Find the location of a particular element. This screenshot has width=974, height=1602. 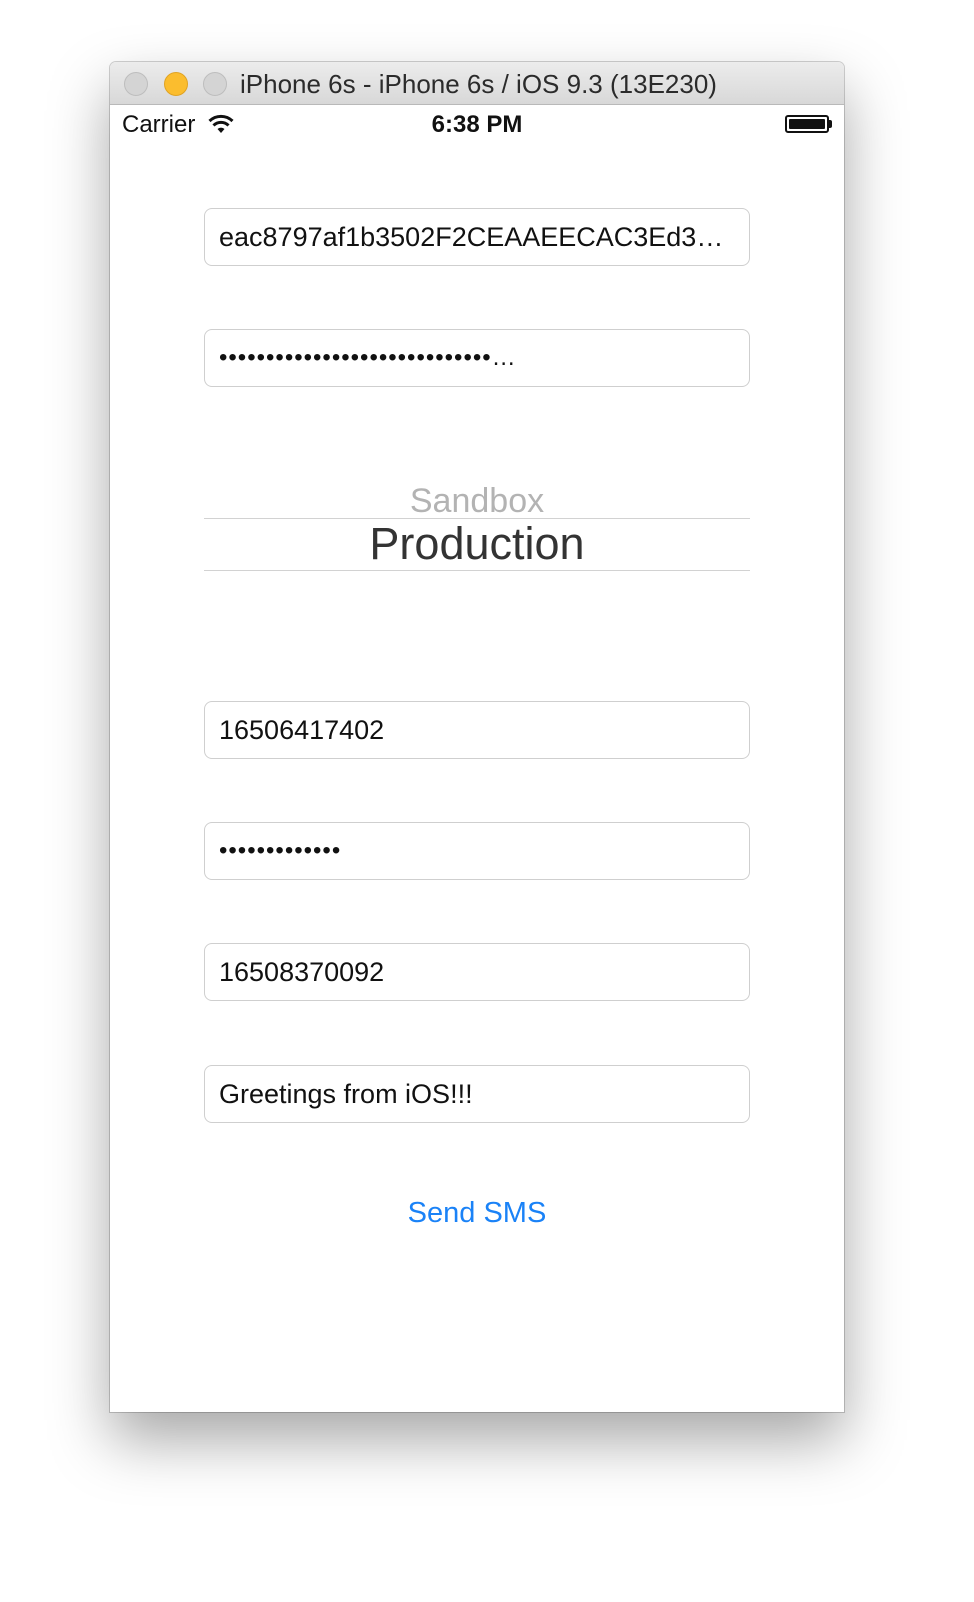

to-number-field: 16508370092 is located at coordinates (477, 972).